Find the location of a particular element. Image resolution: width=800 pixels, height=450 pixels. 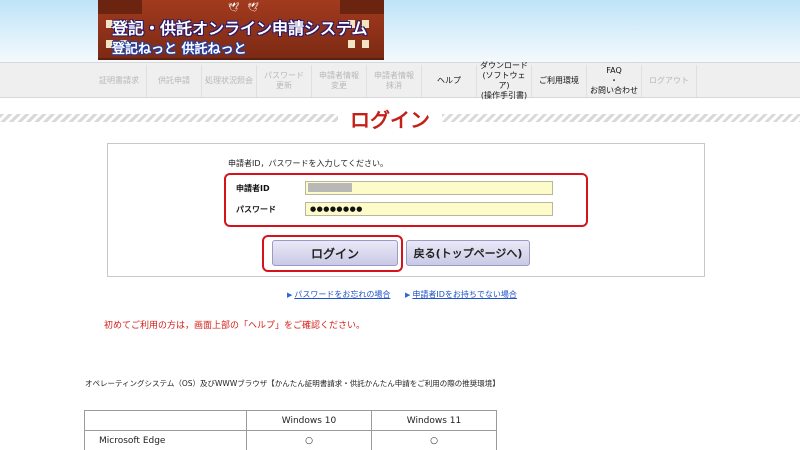

nav-item-status-inquiry: 処理状況照会 is located at coordinates (229, 81).